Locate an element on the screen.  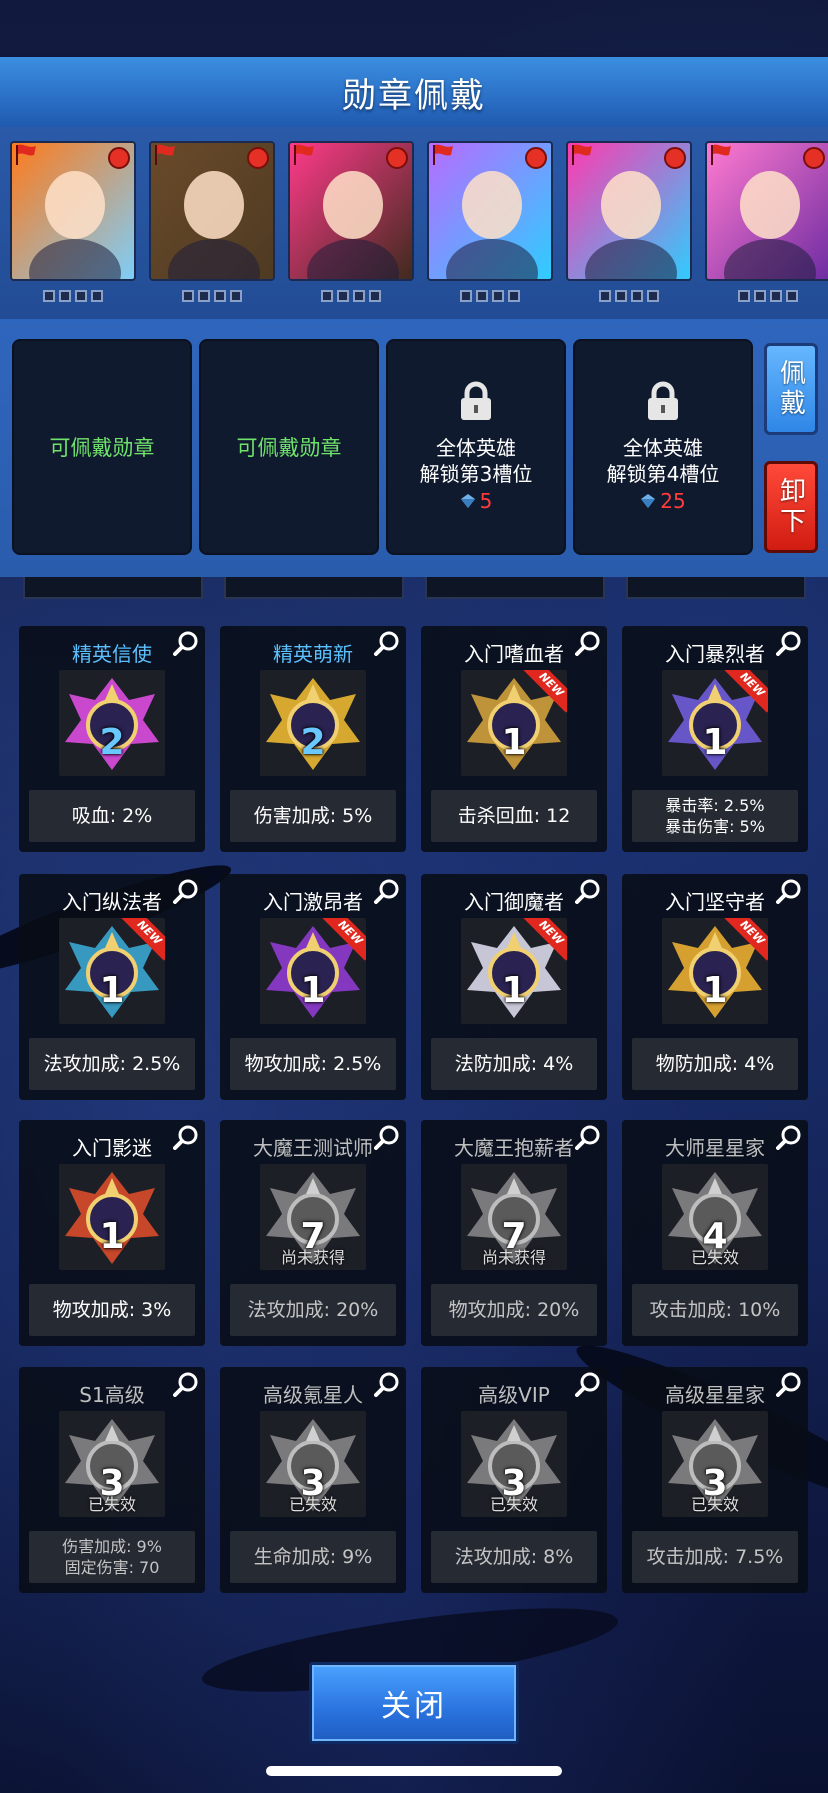
badge-stat: 击杀回血: 12 is located at coordinates (514, 816).